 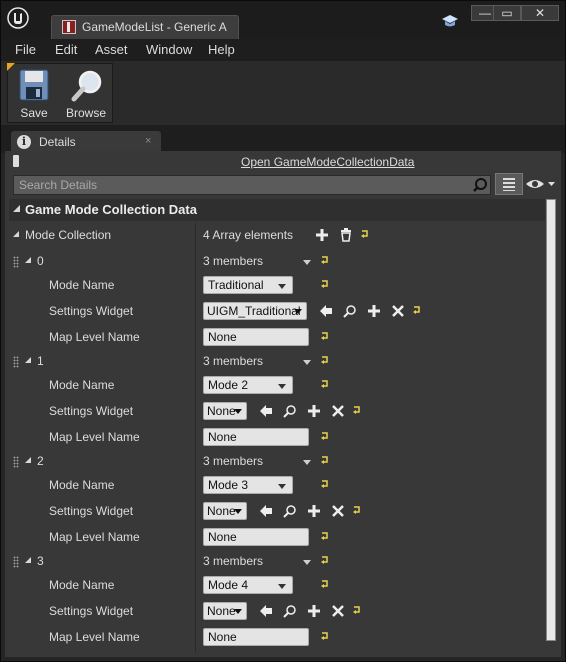 What do you see at coordinates (111, 209) in the screenshot?
I see `category-title: Game Mode Collection Data` at bounding box center [111, 209].